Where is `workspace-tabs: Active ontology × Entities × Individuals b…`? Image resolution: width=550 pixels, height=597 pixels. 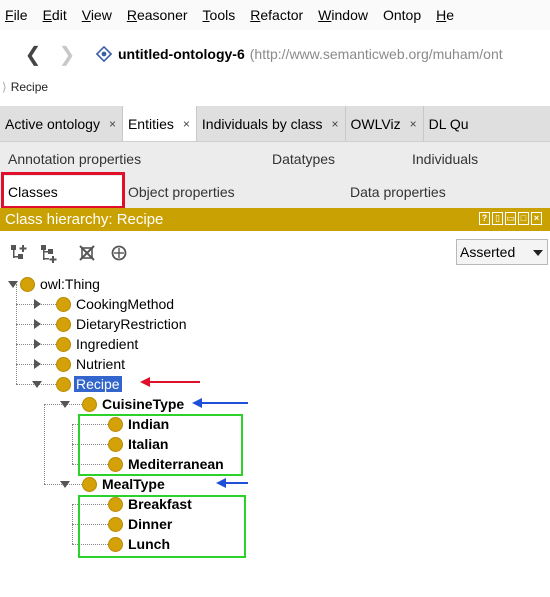 workspace-tabs: Active ontology × Entities × Individuals b… is located at coordinates (275, 124).